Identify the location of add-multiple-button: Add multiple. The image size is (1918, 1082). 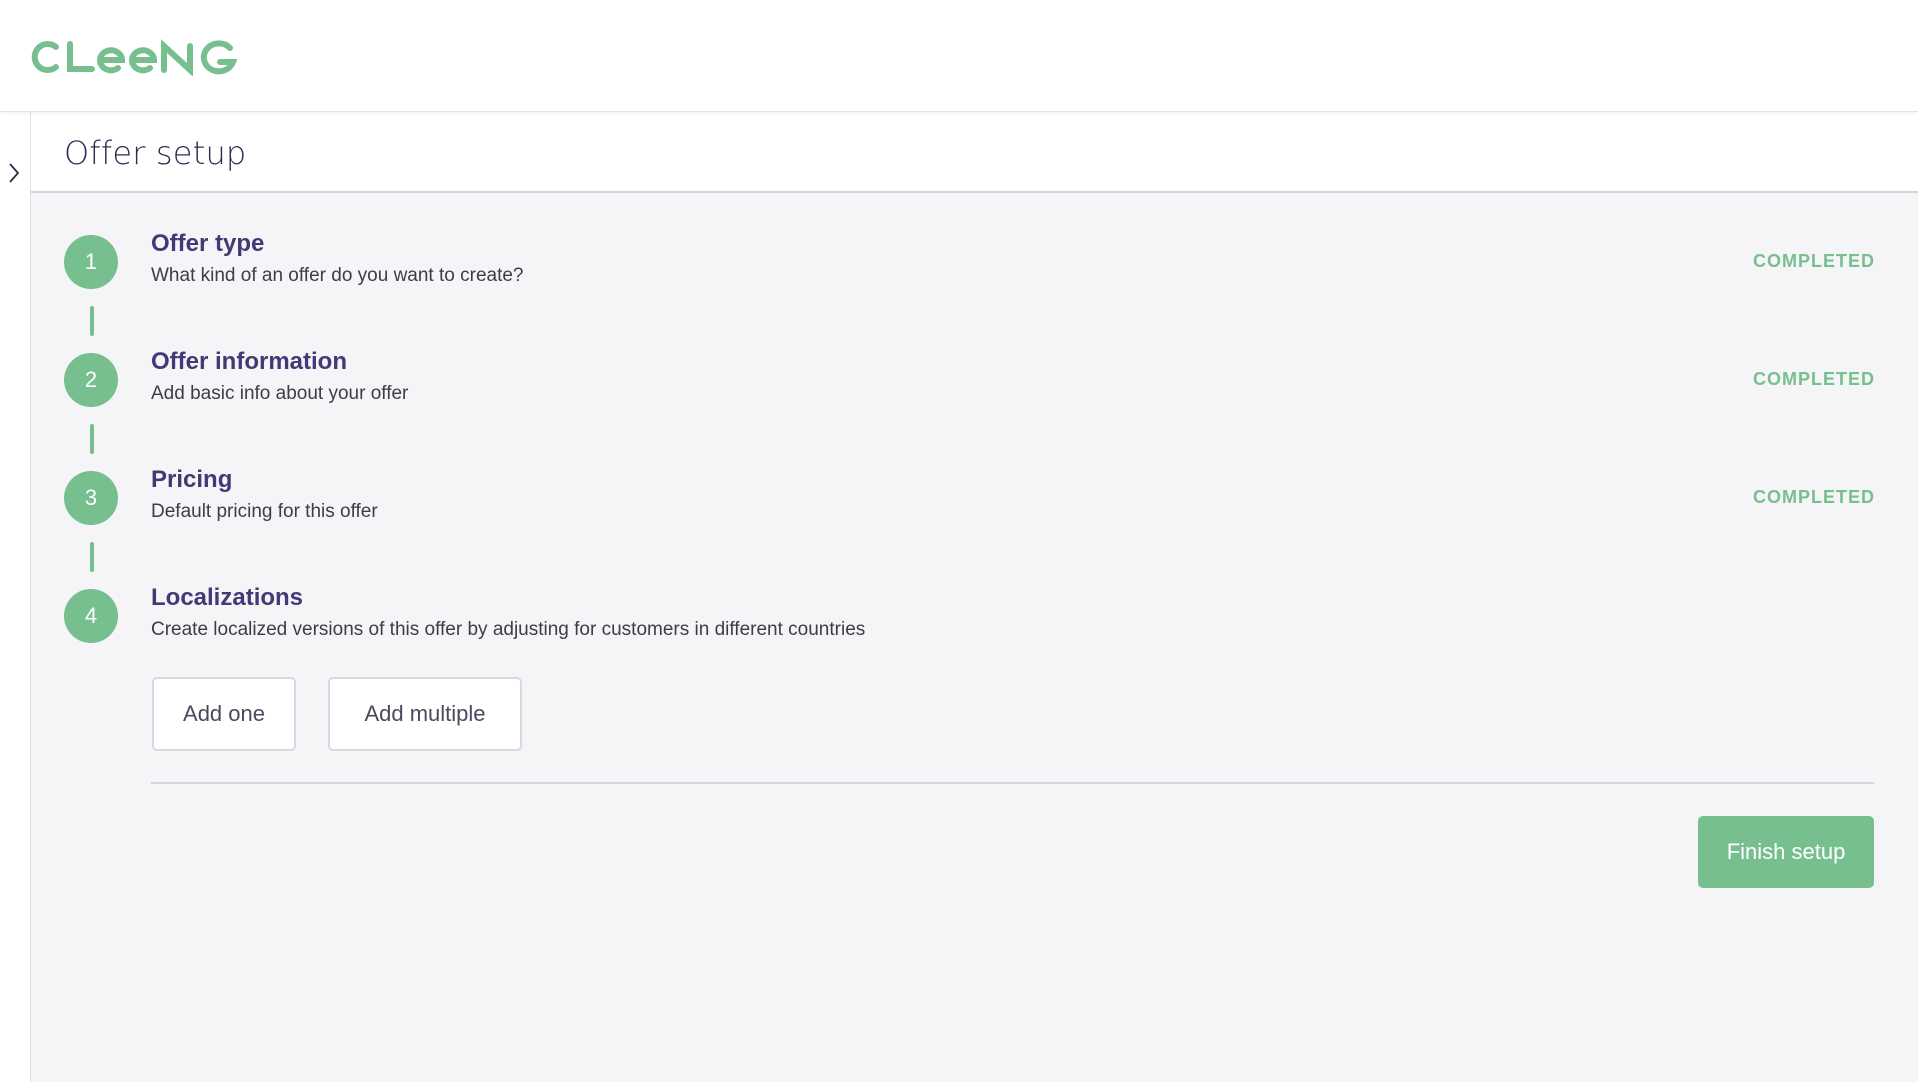
(425, 714).